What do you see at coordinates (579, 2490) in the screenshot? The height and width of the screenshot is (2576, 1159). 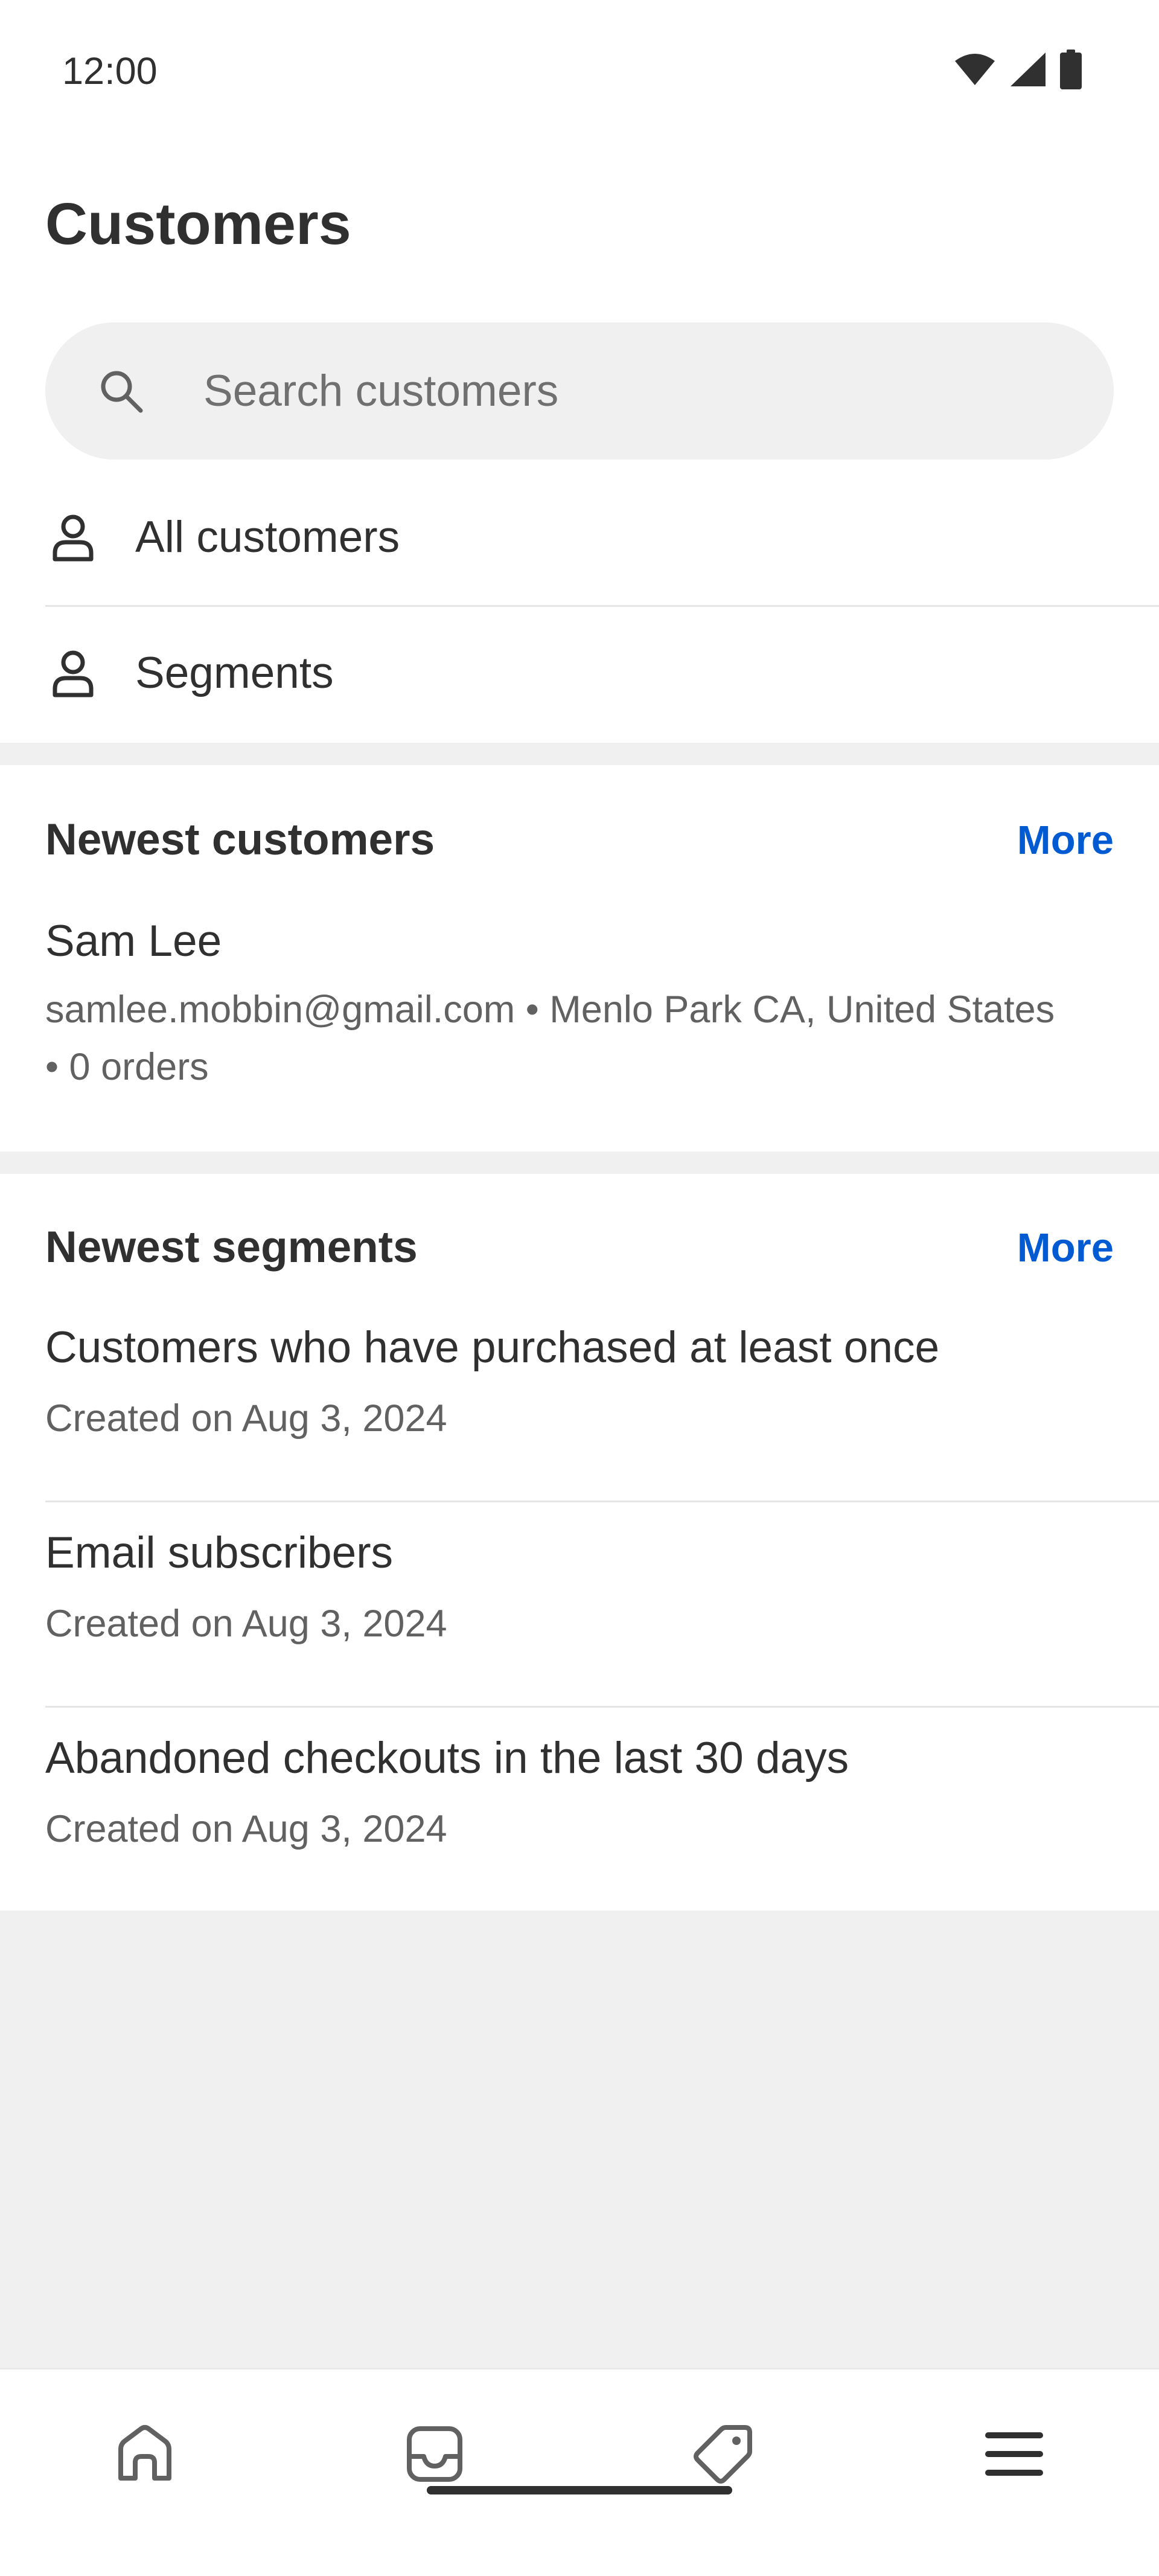 I see `home-indicator` at bounding box center [579, 2490].